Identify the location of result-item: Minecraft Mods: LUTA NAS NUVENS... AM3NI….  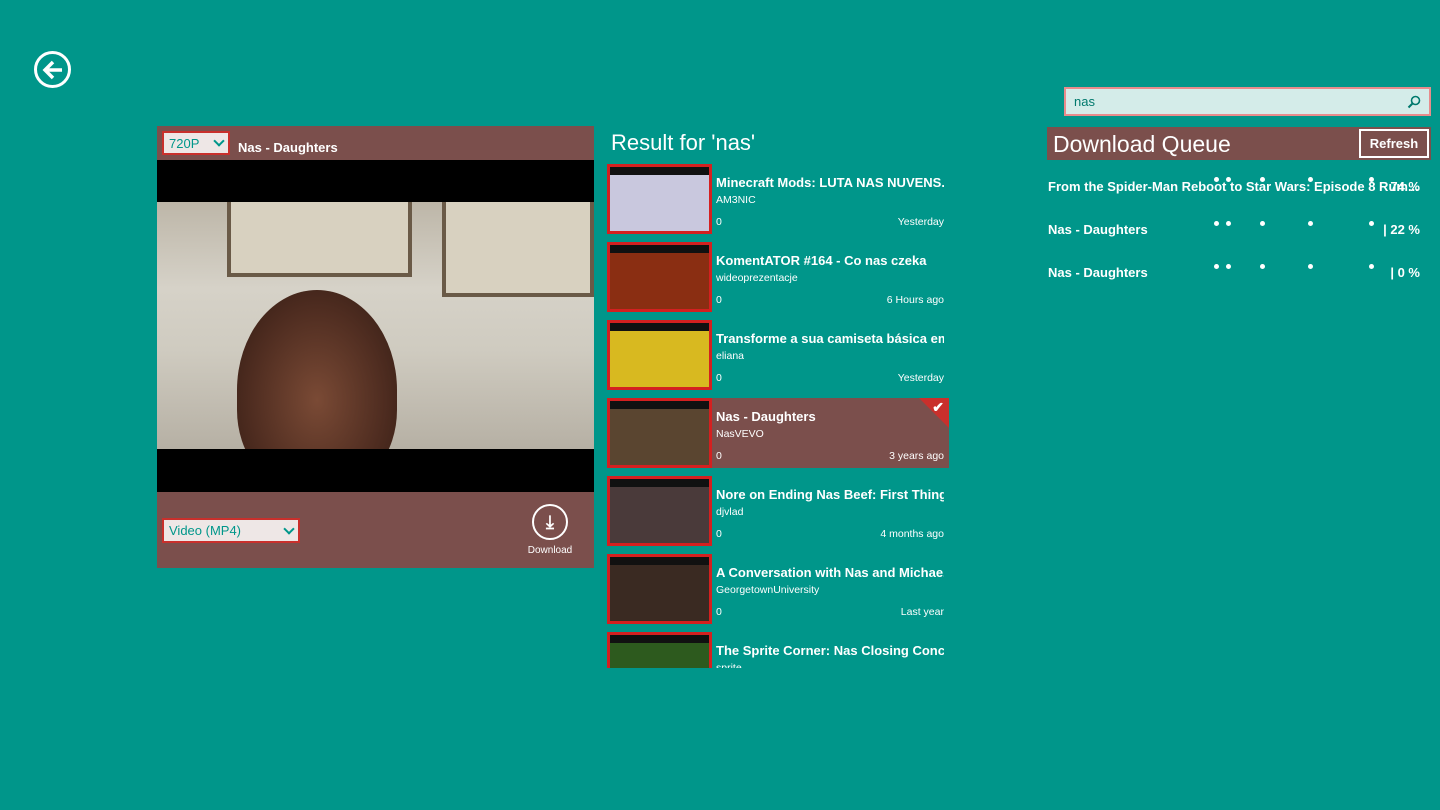
(778, 199).